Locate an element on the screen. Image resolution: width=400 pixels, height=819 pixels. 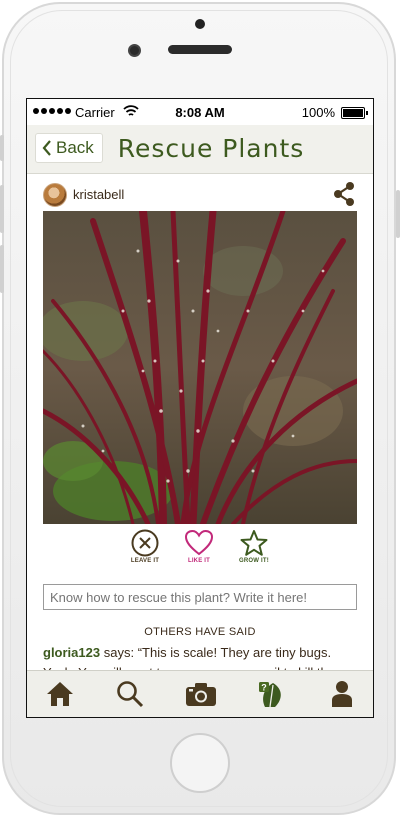
tab-home is located at coordinates (60, 694).